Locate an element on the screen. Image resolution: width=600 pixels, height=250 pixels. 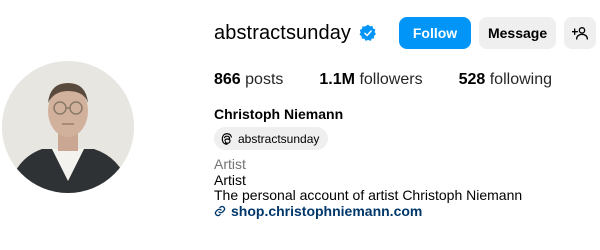
stat-following: 528 following is located at coordinates (505, 80).